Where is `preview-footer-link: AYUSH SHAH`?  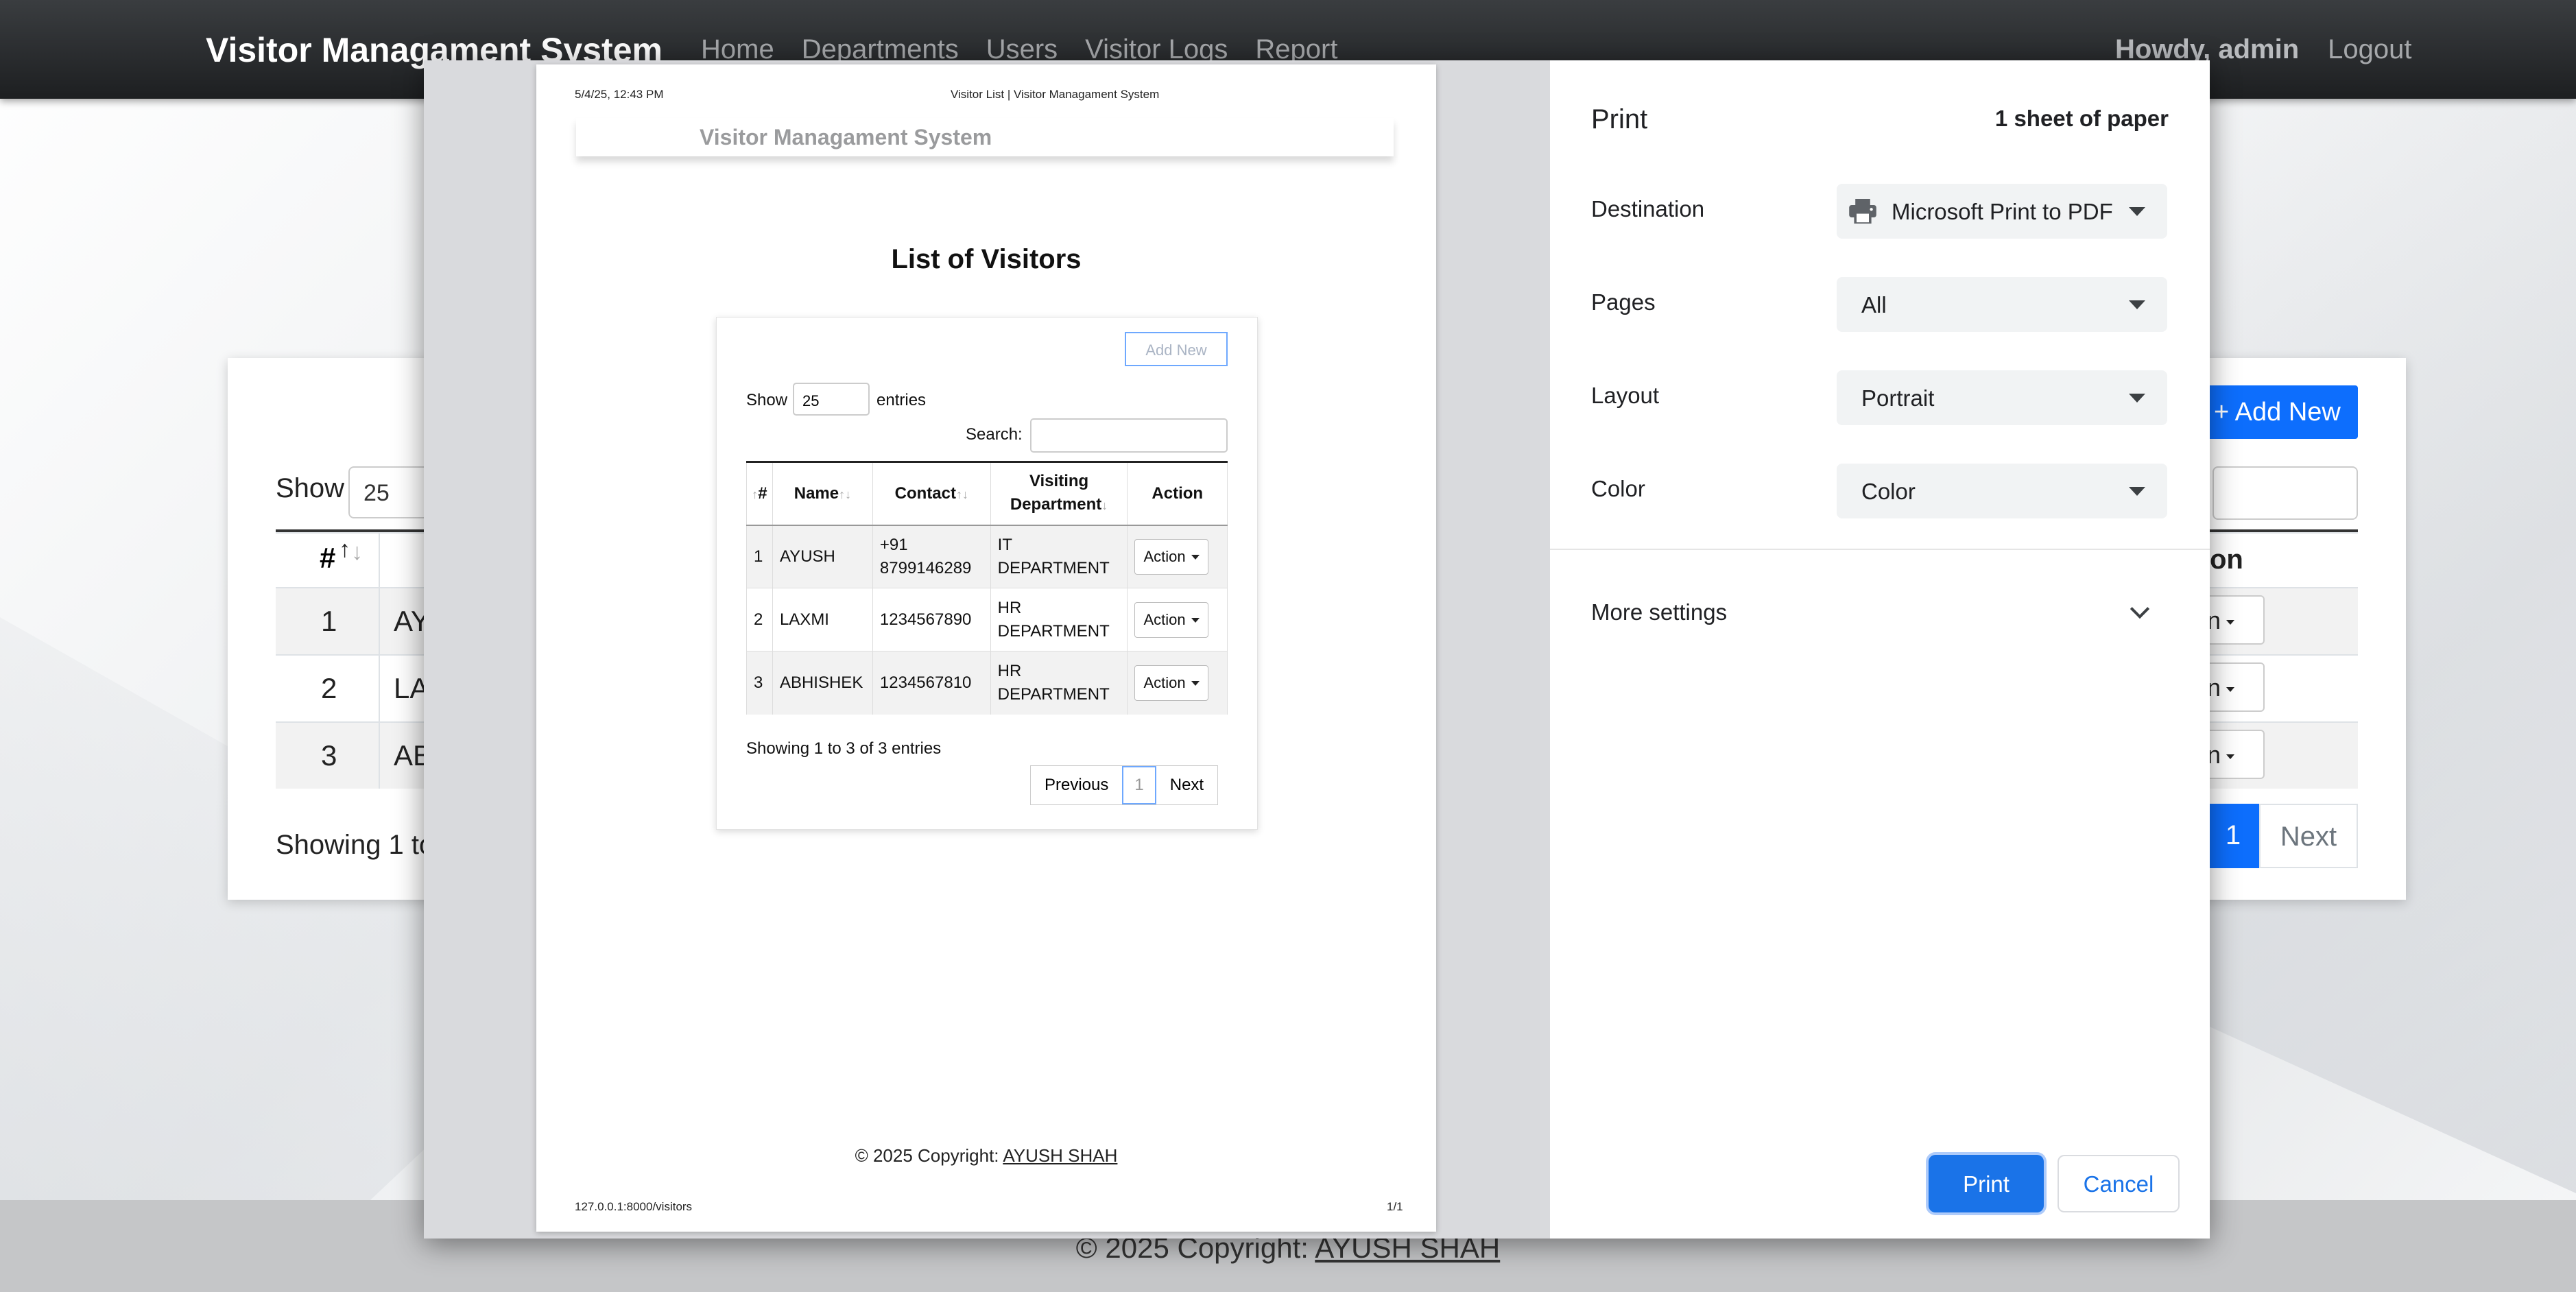
preview-footer-link: AYUSH SHAH is located at coordinates (1060, 1155).